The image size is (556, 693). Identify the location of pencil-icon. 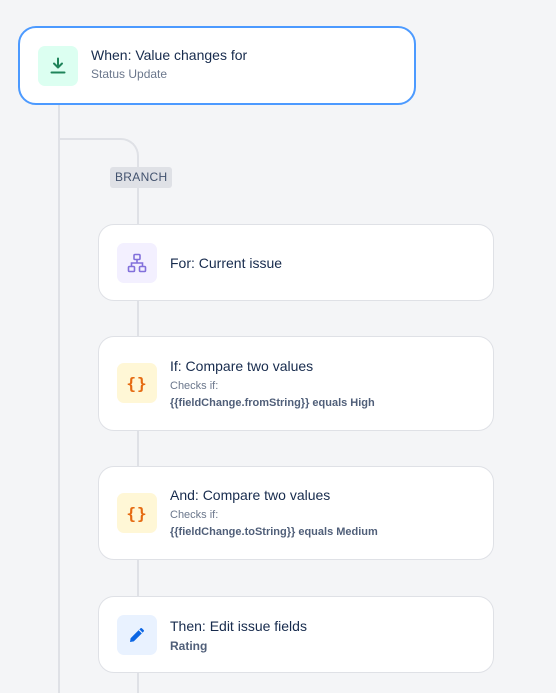
(137, 635).